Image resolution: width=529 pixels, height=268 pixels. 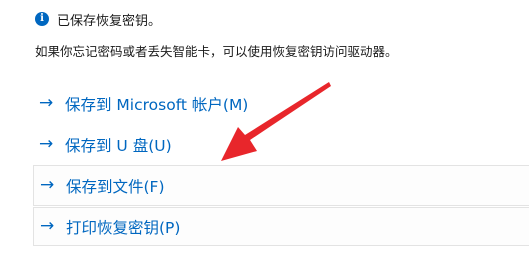 I want to click on save-to-file-label: 保存到文件(F), so click(x=115, y=186).